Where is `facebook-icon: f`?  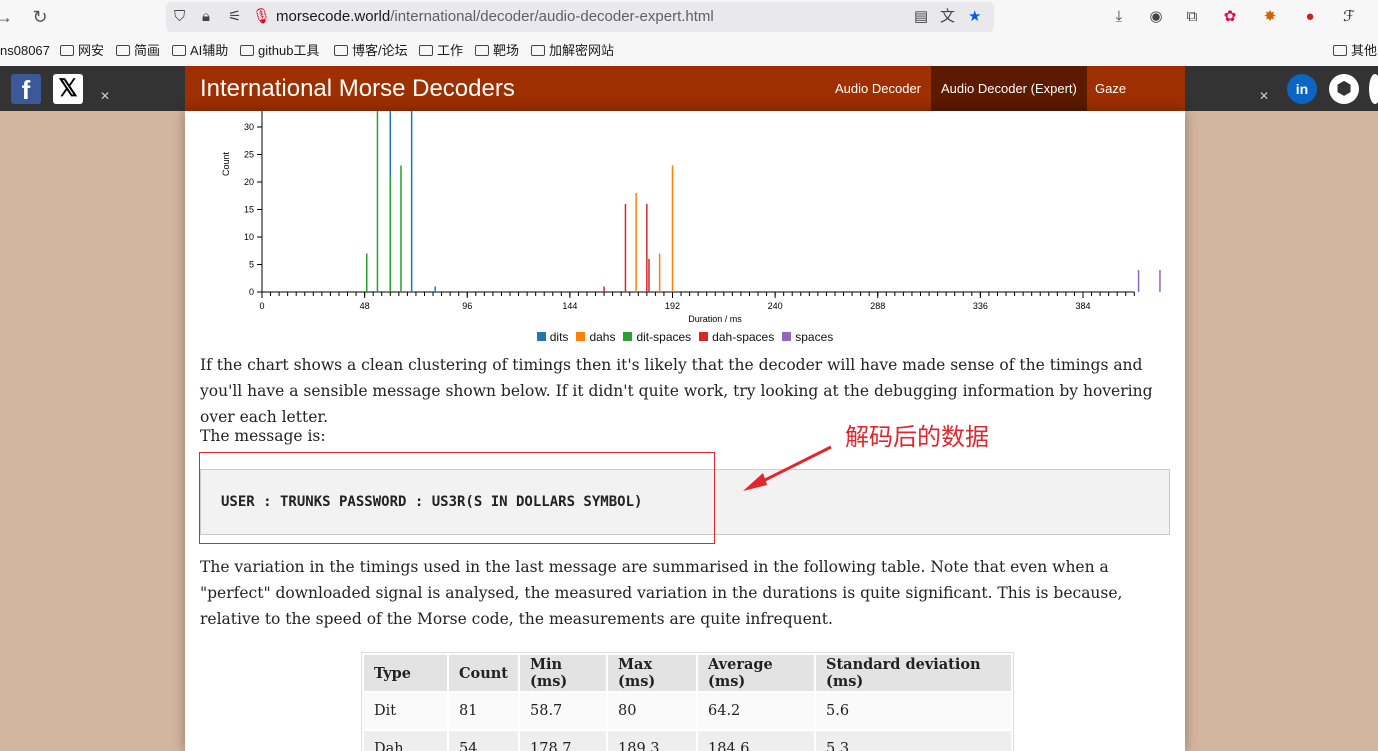 facebook-icon: f is located at coordinates (26, 89).